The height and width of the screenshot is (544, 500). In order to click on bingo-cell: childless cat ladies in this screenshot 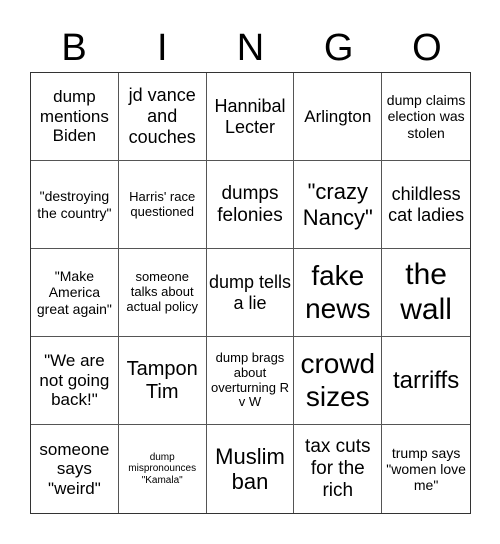, I will do `click(426, 205)`.